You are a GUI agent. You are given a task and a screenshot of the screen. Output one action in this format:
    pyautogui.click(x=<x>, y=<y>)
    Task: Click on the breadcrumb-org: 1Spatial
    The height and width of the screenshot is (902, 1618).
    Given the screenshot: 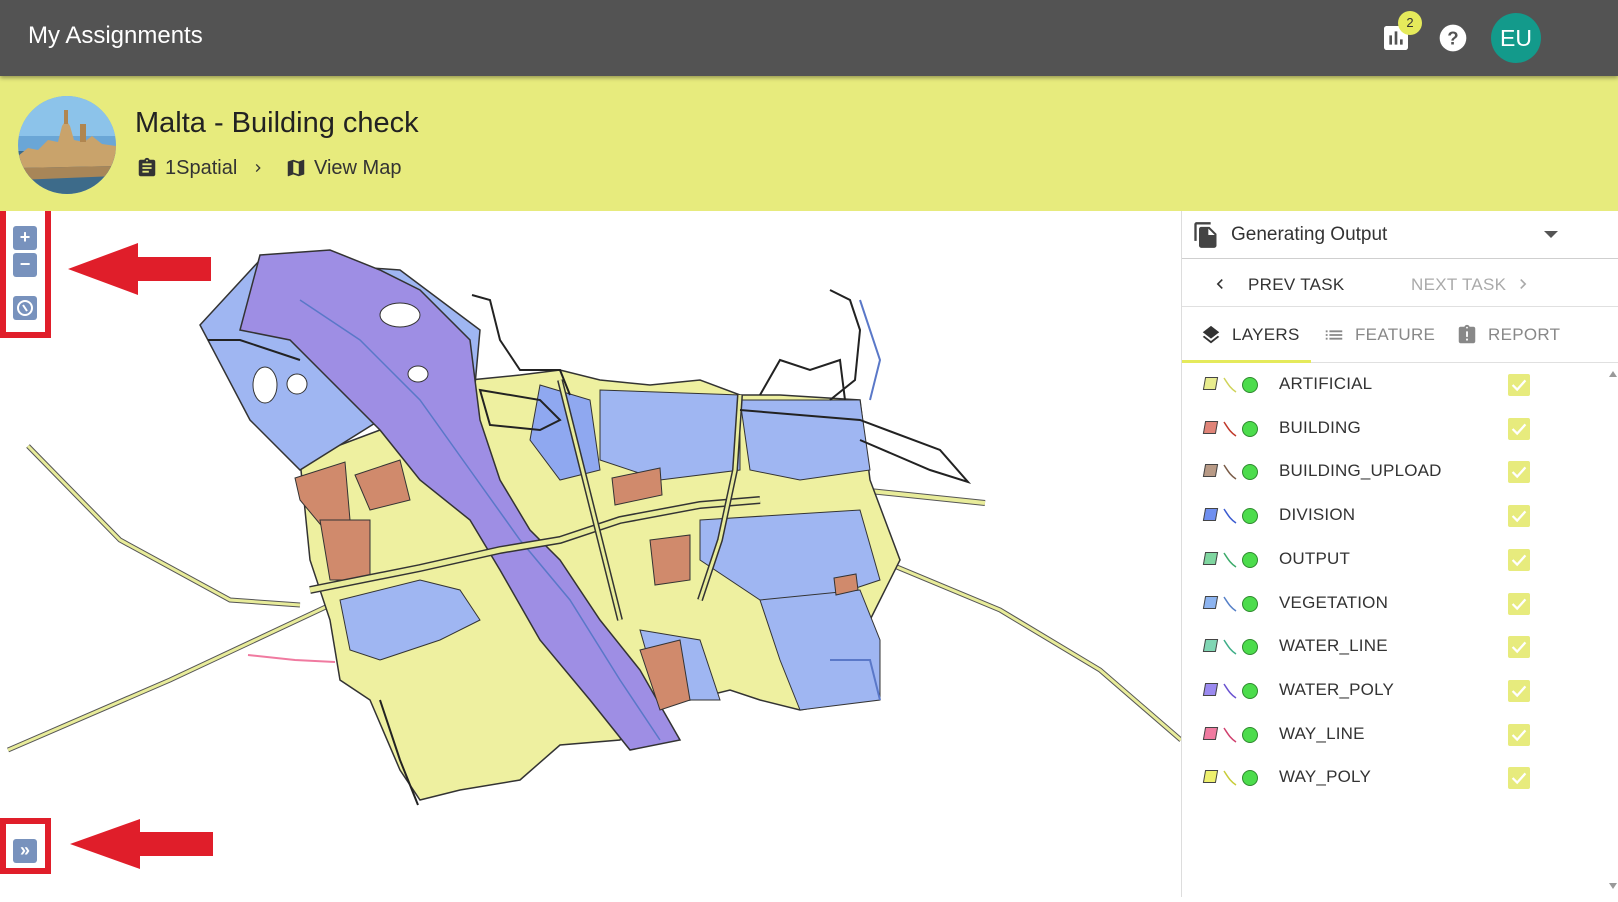 What is the action you would take?
    pyautogui.click(x=186, y=168)
    